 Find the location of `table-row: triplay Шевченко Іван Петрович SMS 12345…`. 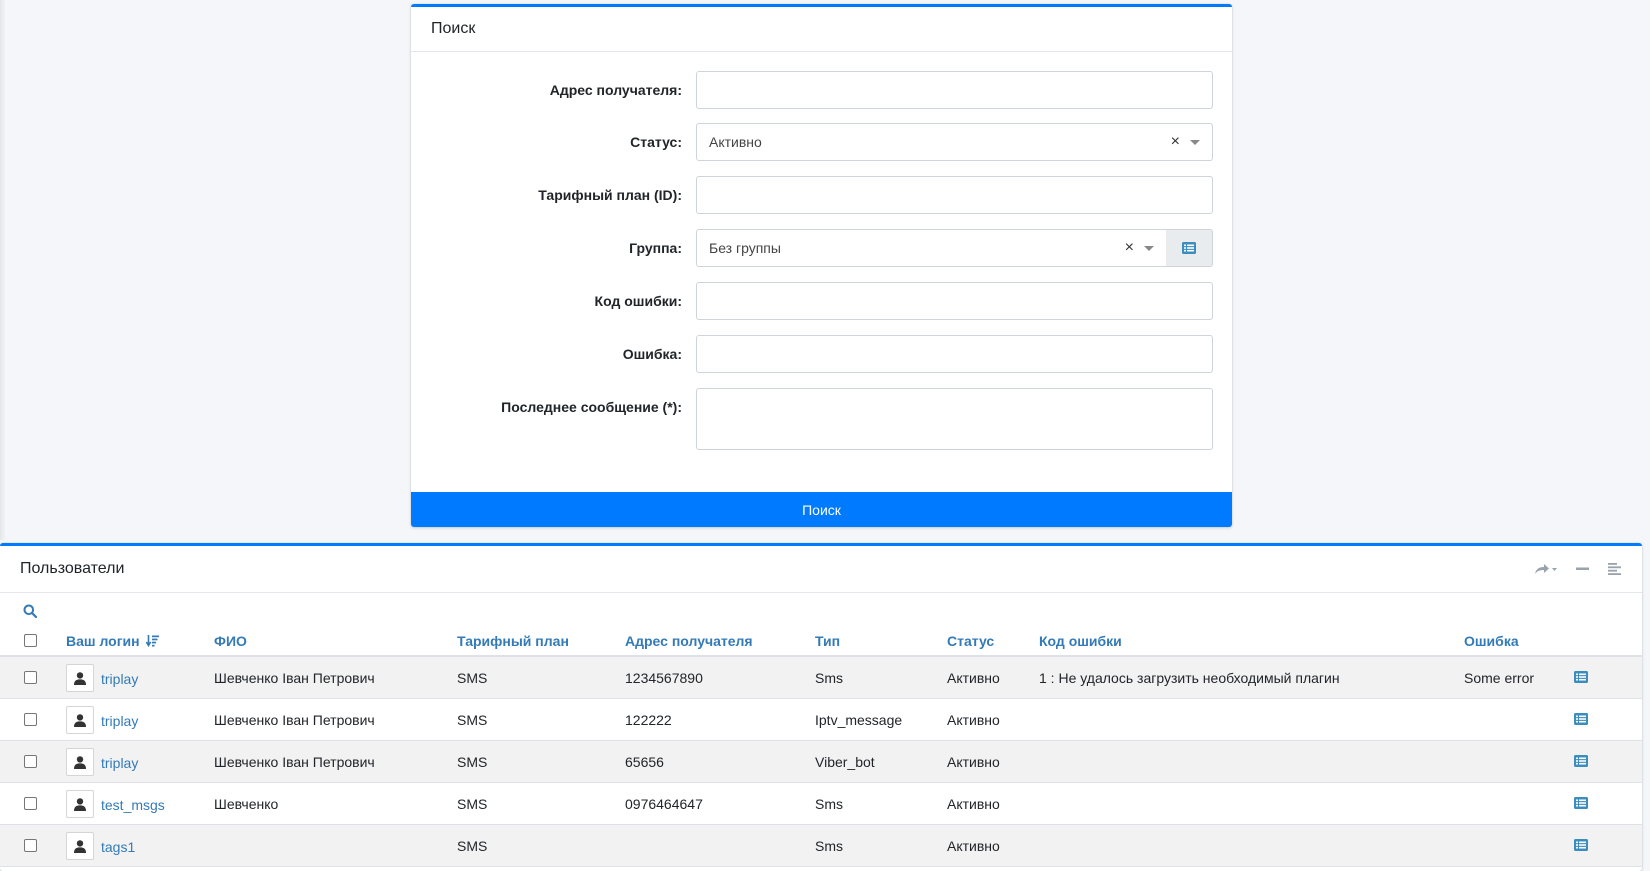

table-row: triplay Шевченко Іван Петрович SMS 12345… is located at coordinates (821, 678).